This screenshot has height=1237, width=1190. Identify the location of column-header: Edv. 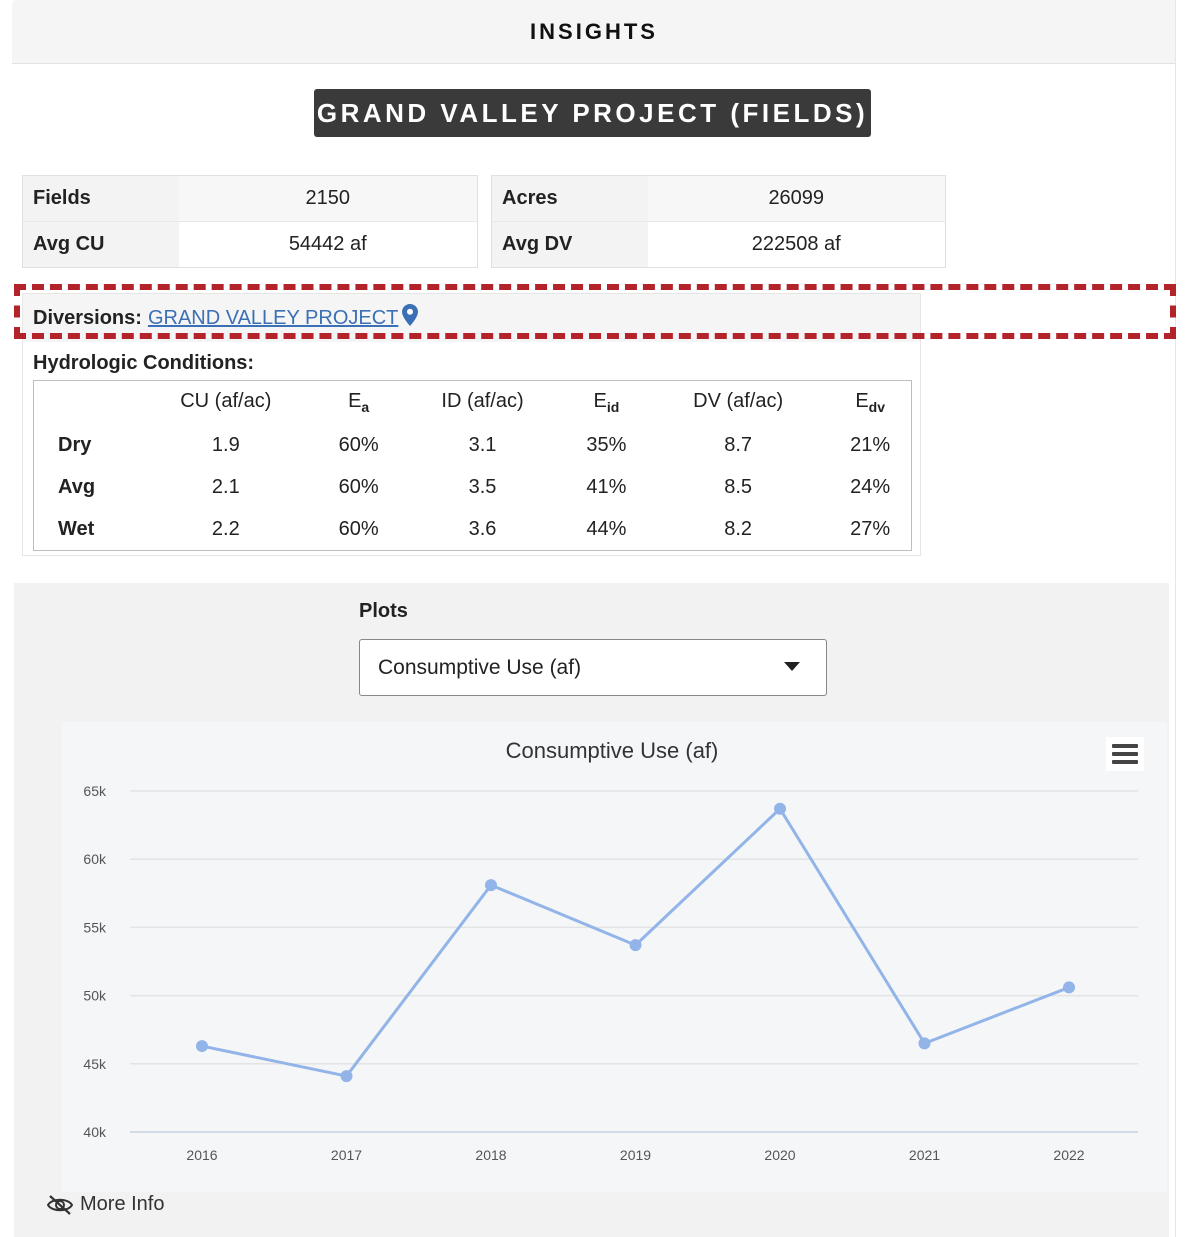
(870, 403).